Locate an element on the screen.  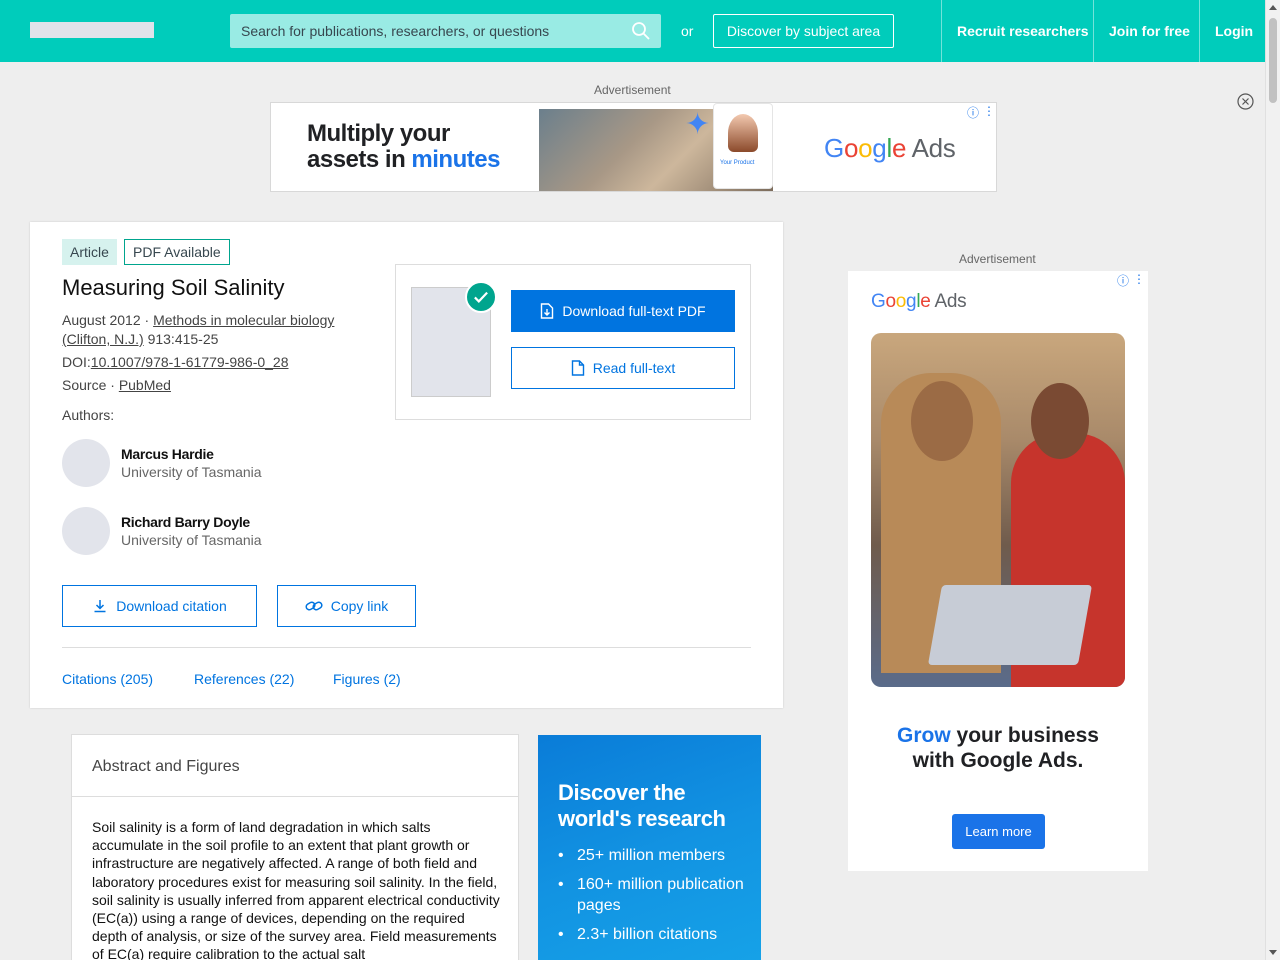
document-icon is located at coordinates (577, 368).